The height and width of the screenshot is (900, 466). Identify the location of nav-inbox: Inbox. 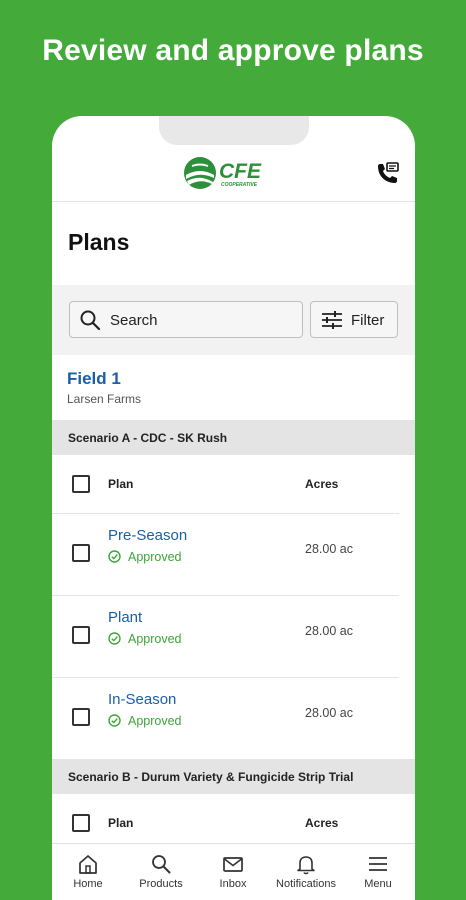
(233, 872).